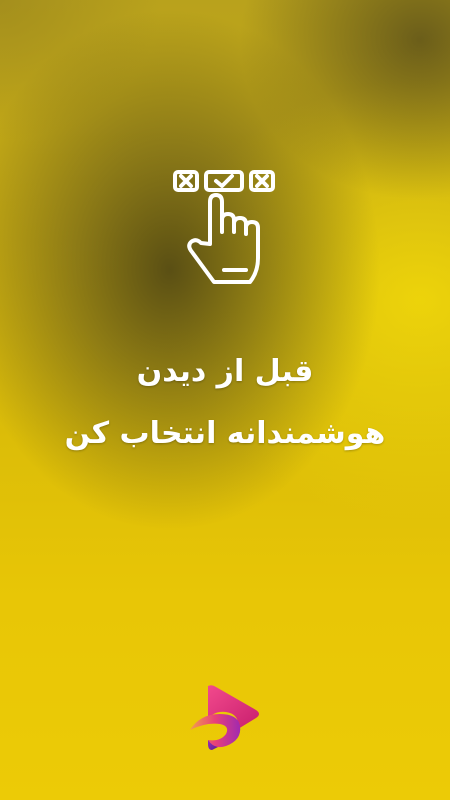  Describe the element at coordinates (224, 717) in the screenshot. I see `brand-play-logo-icon` at that location.